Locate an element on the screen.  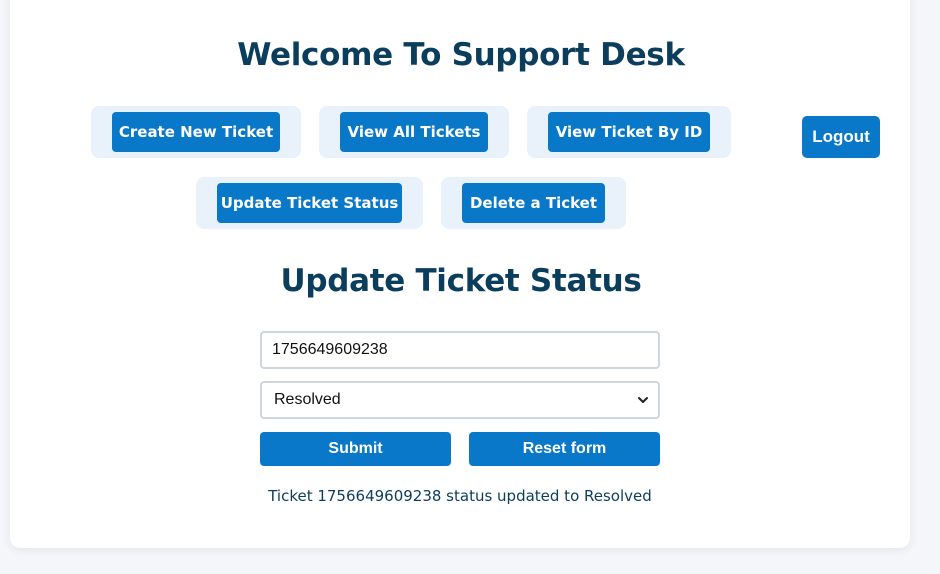
page-title: Welcome To Support Desk is located at coordinates (461, 55).